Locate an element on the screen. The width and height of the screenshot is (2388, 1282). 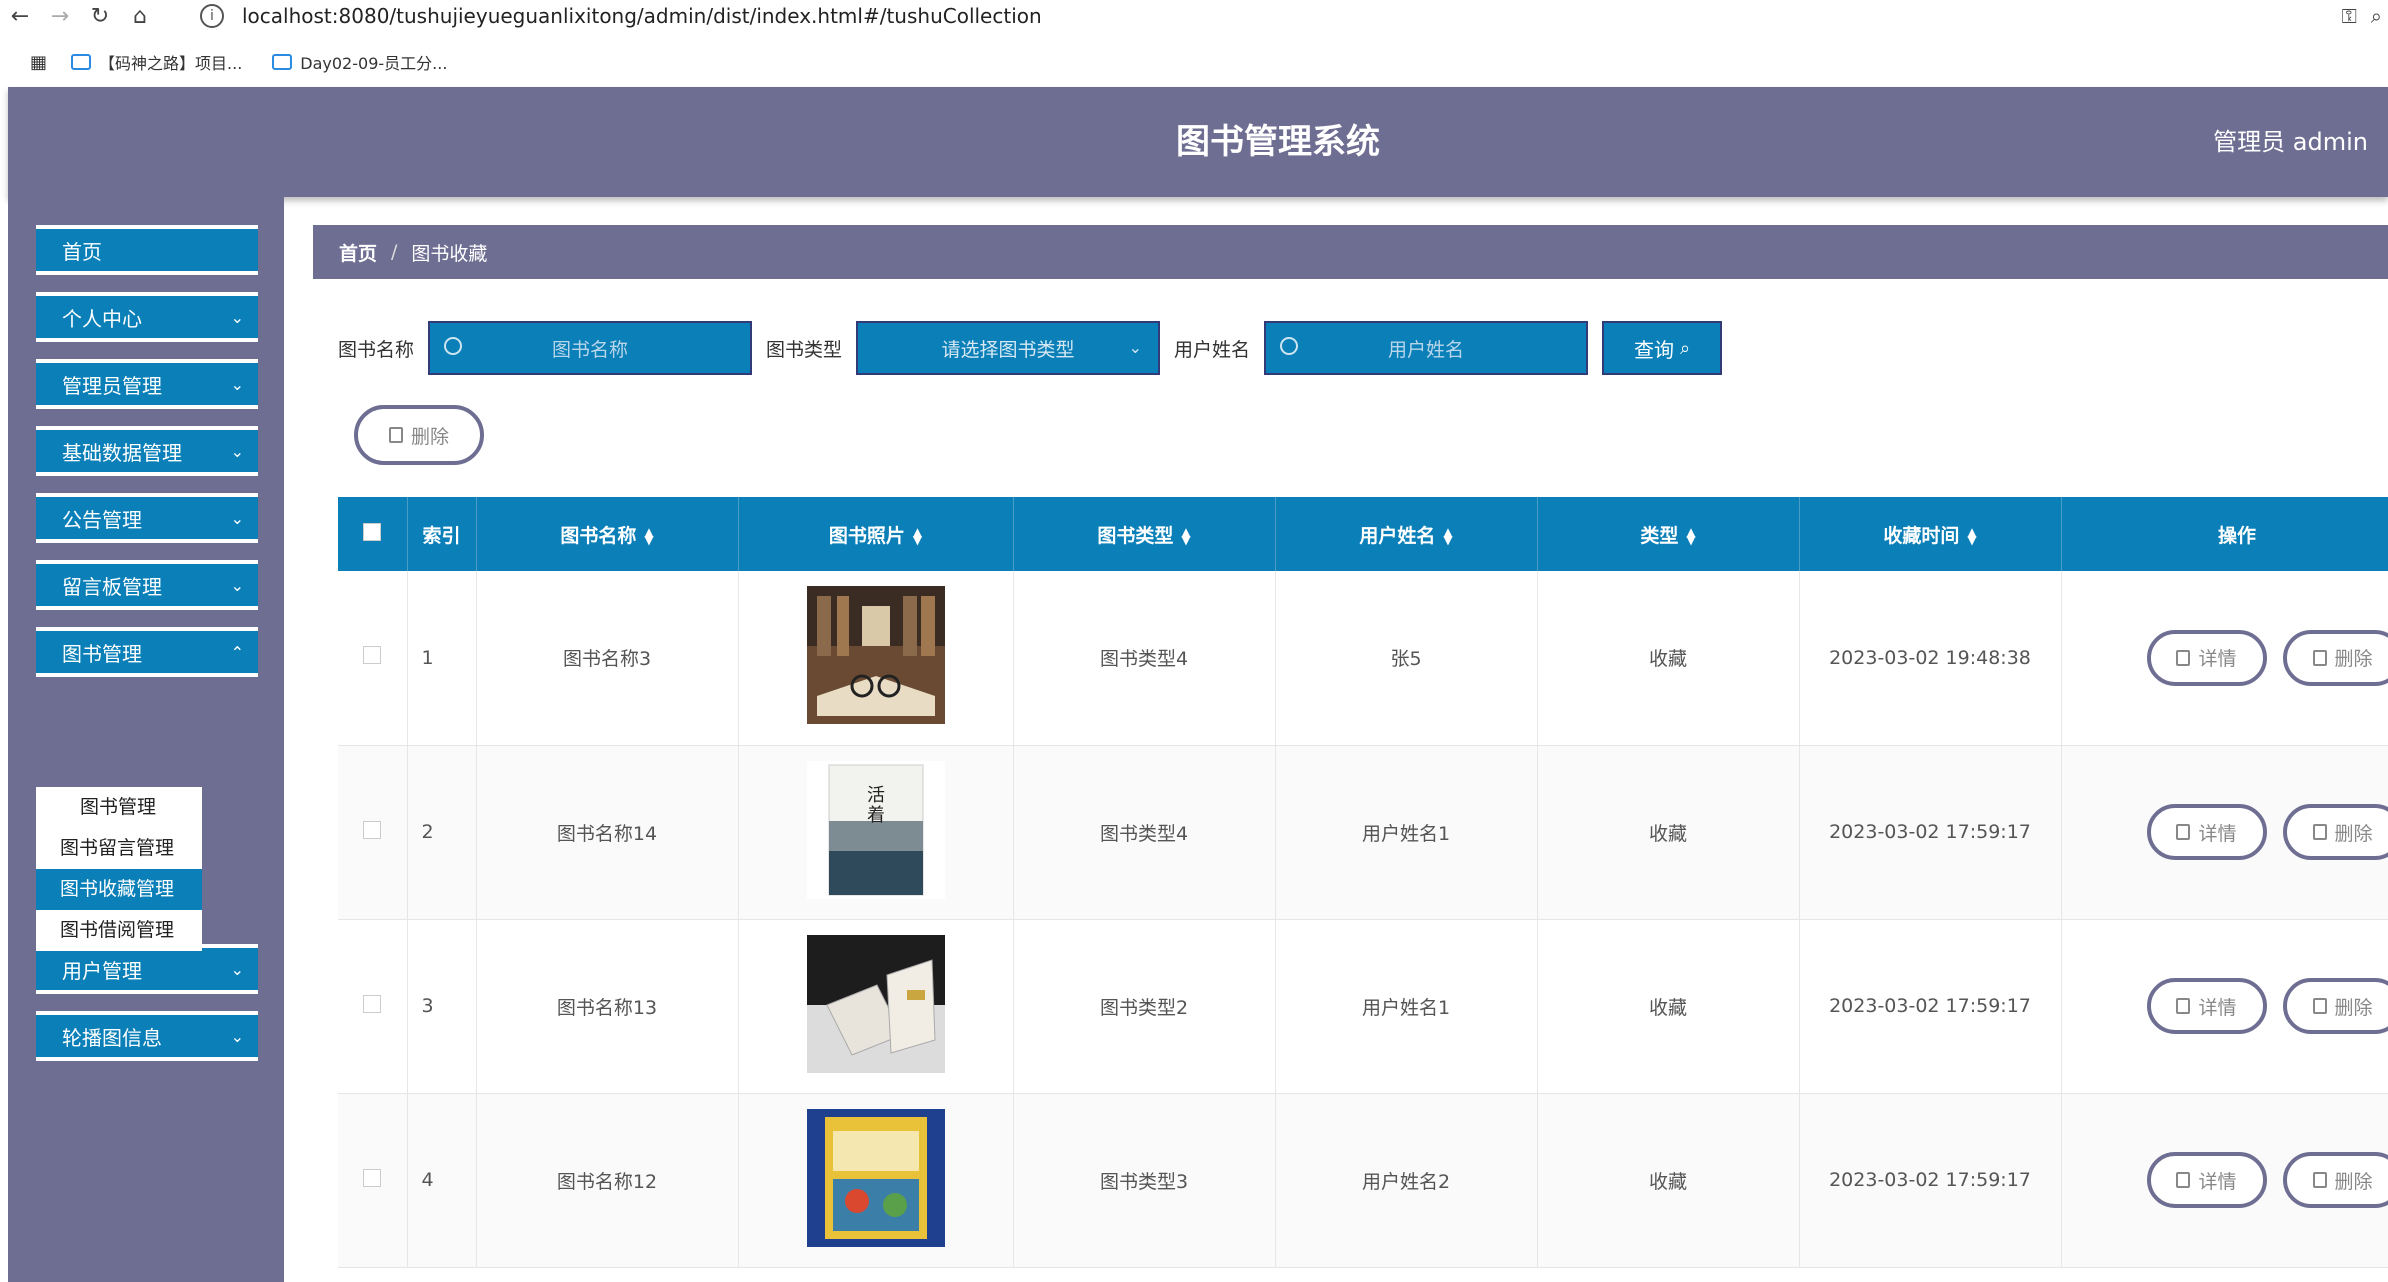
apps-icon: ▦ is located at coordinates (38, 62).